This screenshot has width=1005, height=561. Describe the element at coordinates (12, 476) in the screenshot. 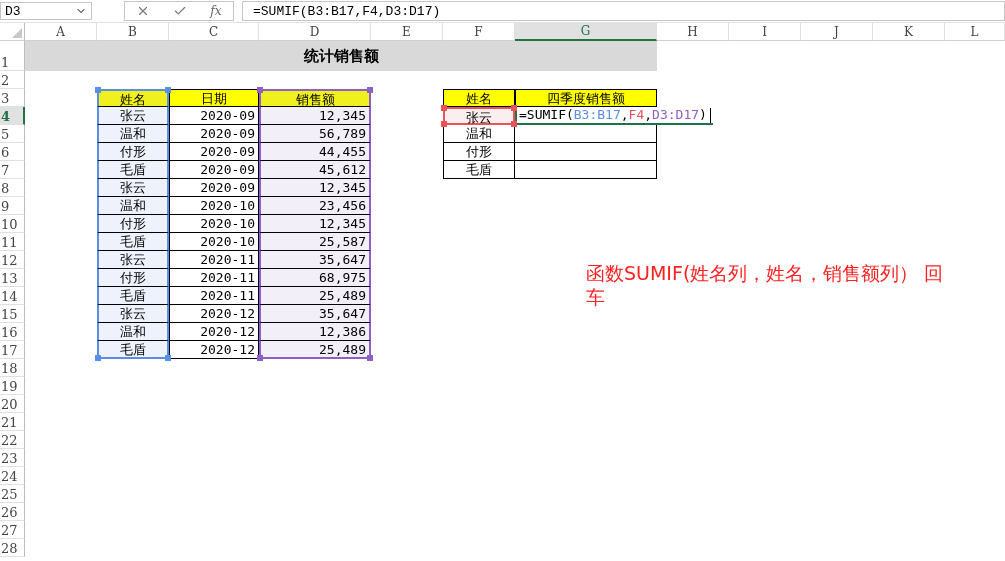

I see `row-header: 24` at that location.